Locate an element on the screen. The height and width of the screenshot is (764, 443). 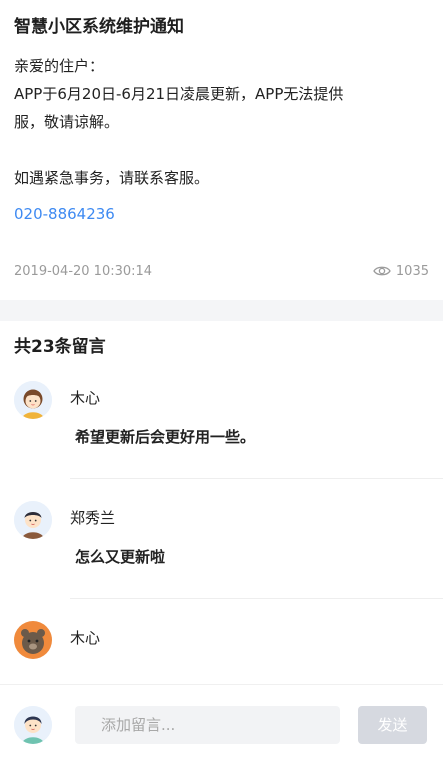
comment-item: 木心 is located at coordinates (221, 647).